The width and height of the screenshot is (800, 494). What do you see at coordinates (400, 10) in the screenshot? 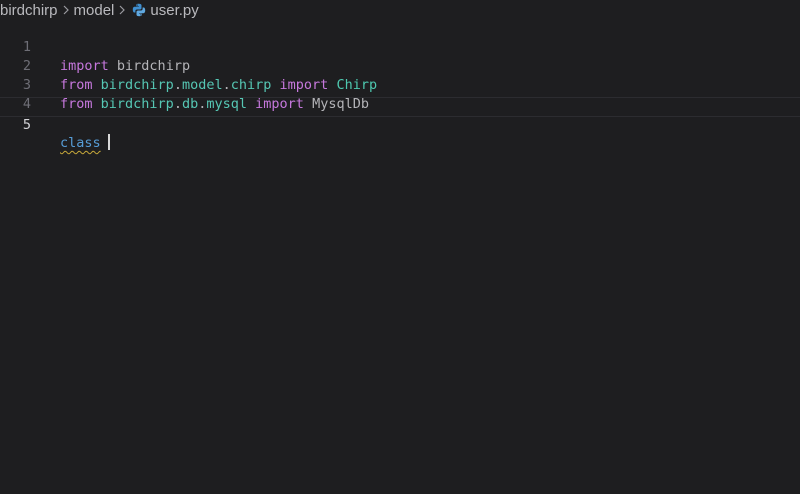
I see `breadcrumb: birdchirp model user.py` at bounding box center [400, 10].